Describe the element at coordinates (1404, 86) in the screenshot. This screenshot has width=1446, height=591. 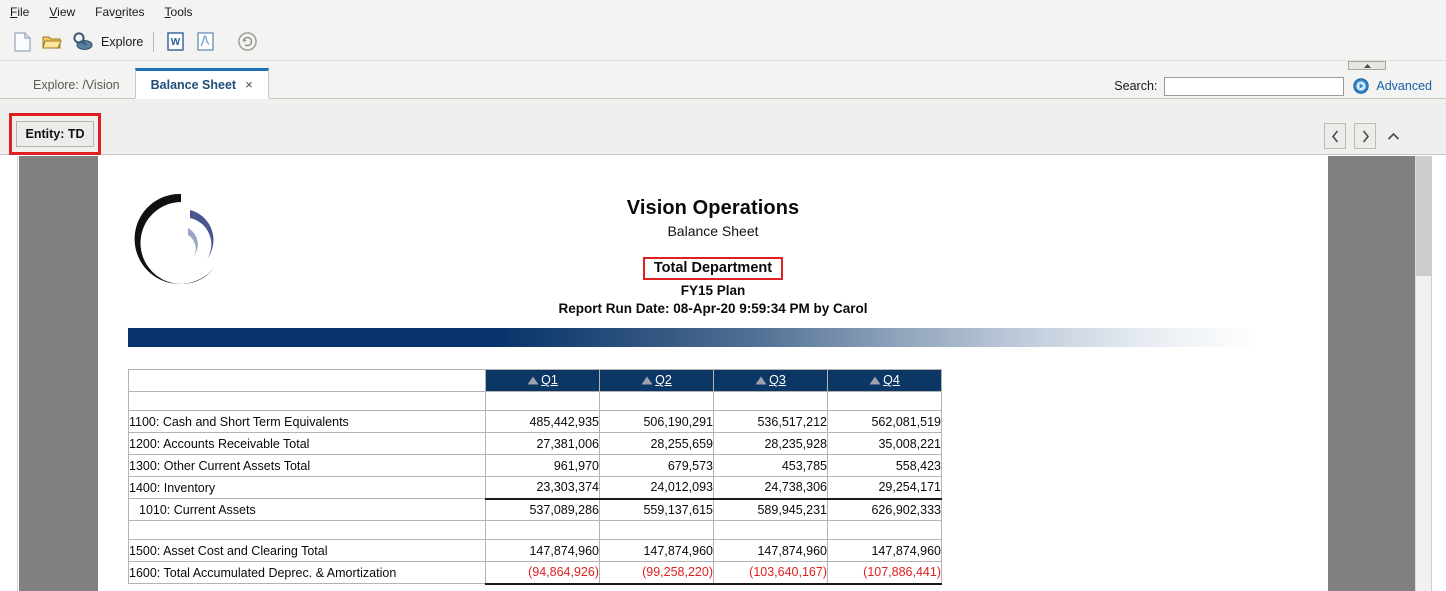
I see `advanced-search-link: Advanced` at that location.